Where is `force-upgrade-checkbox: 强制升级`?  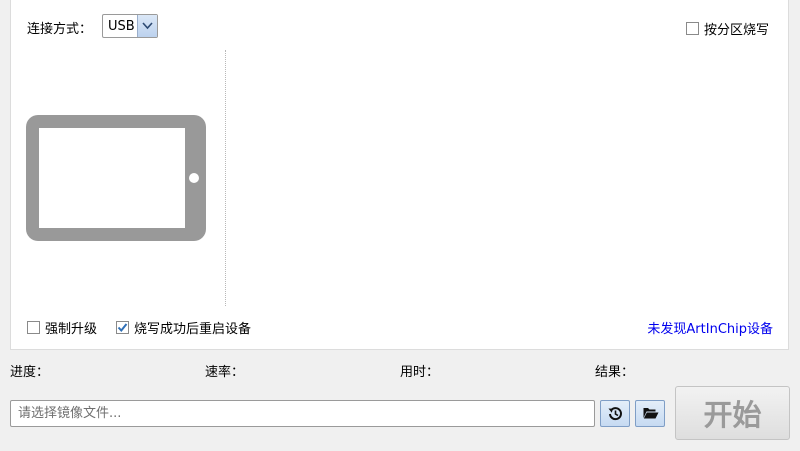
force-upgrade-checkbox: 强制升级 is located at coordinates (62, 327).